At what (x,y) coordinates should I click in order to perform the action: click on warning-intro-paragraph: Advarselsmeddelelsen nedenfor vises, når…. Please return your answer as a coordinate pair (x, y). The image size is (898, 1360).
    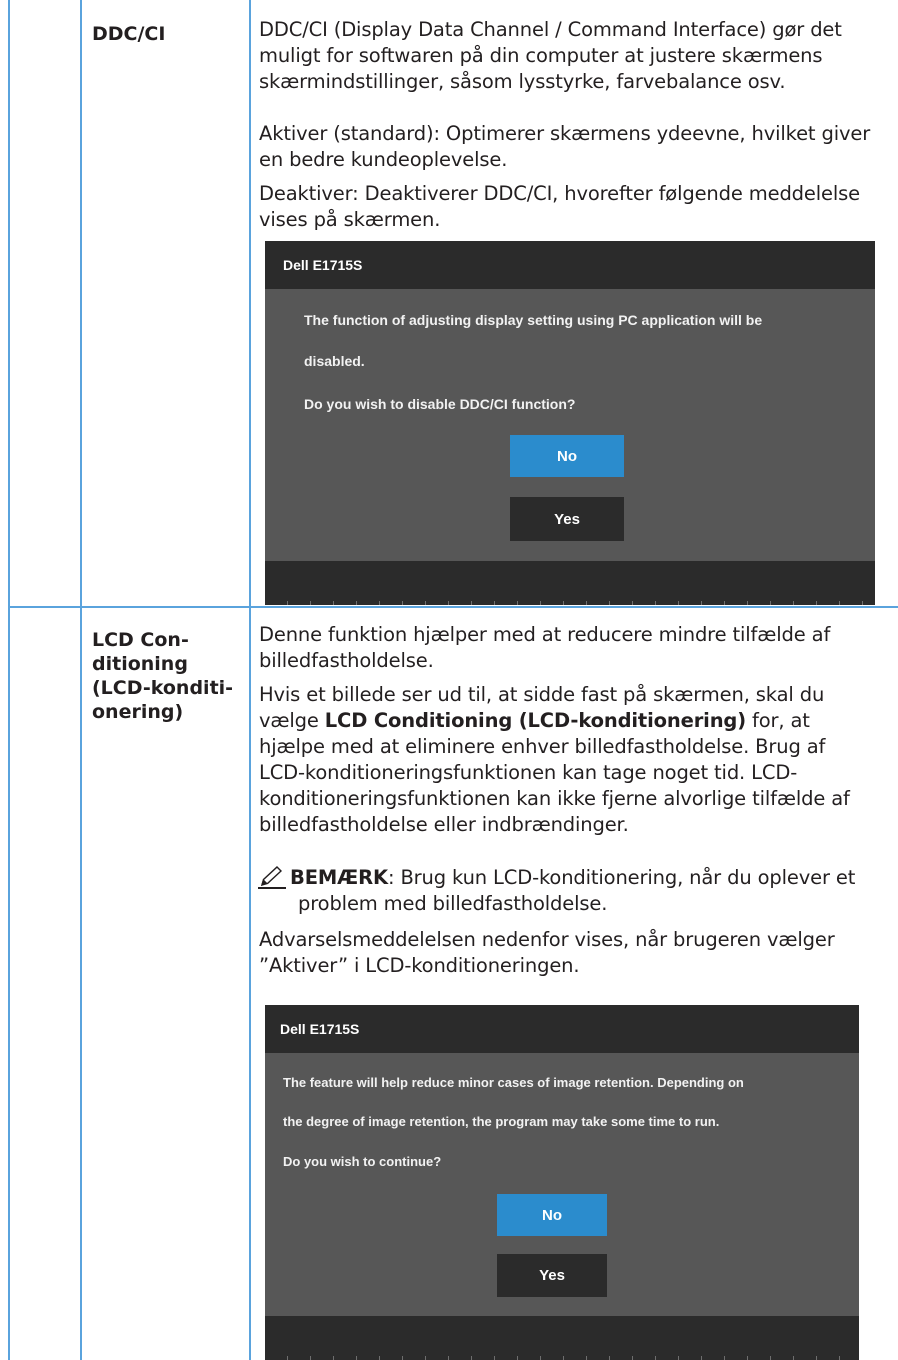
    Looking at the image, I should click on (547, 952).